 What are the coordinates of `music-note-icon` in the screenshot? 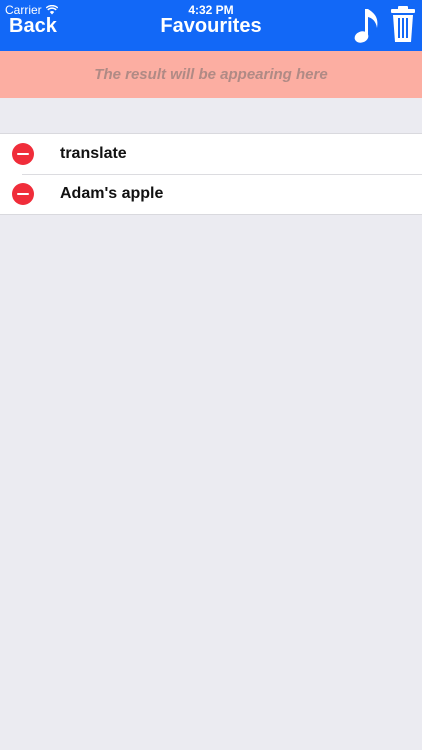 It's located at (366, 26).